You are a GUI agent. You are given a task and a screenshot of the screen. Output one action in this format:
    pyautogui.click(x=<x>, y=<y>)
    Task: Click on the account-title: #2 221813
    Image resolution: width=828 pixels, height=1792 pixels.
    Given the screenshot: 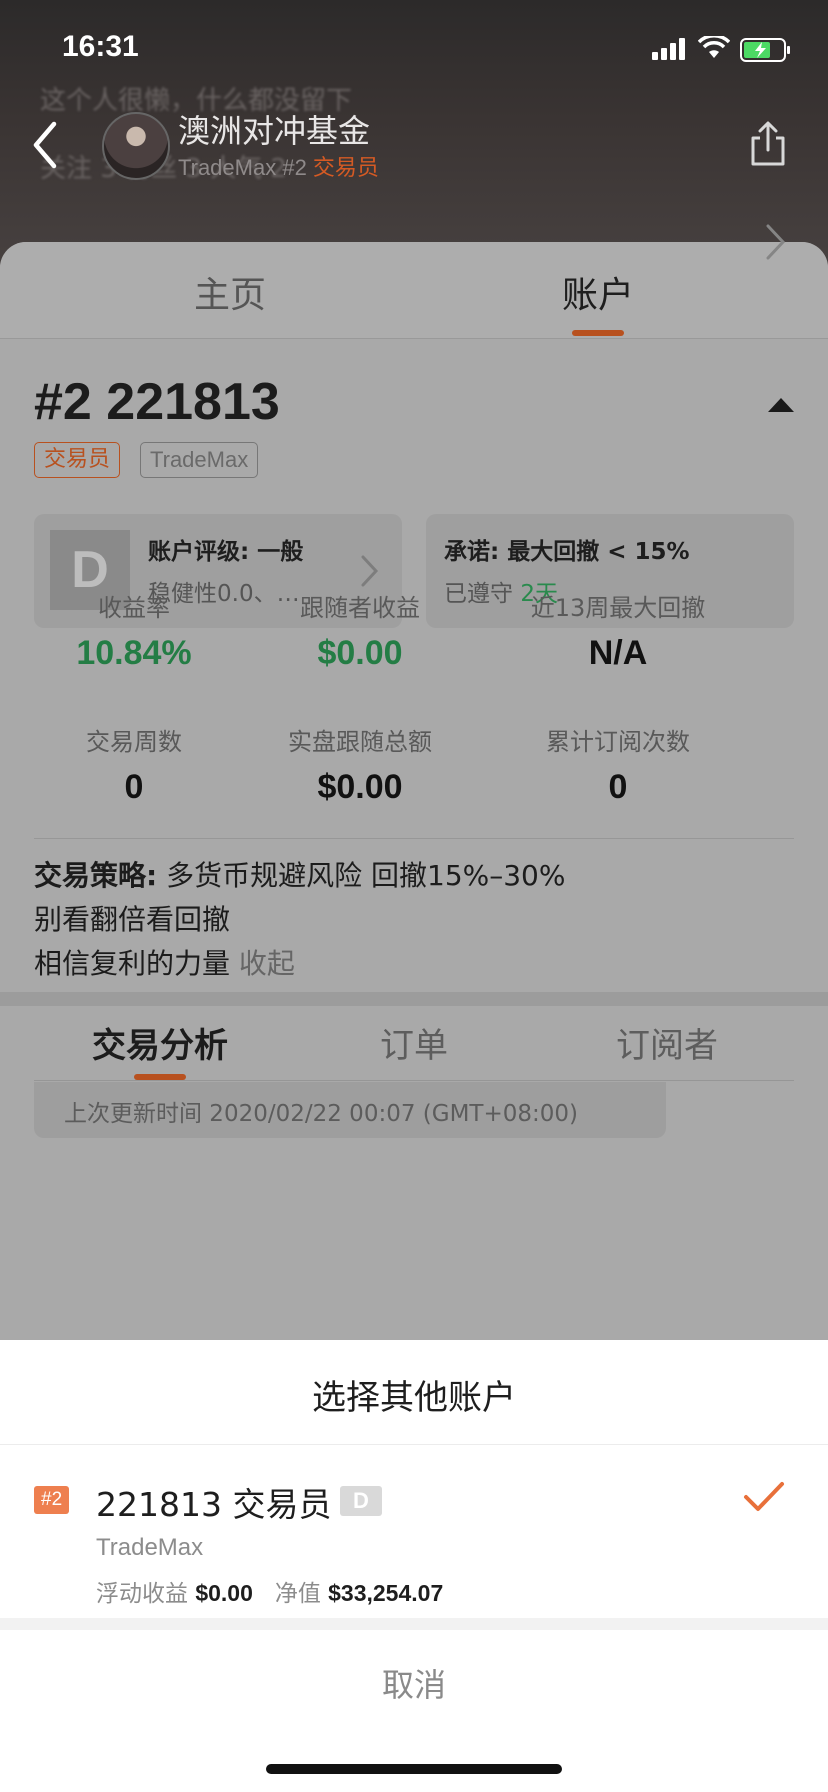 What is the action you would take?
    pyautogui.click(x=157, y=402)
    